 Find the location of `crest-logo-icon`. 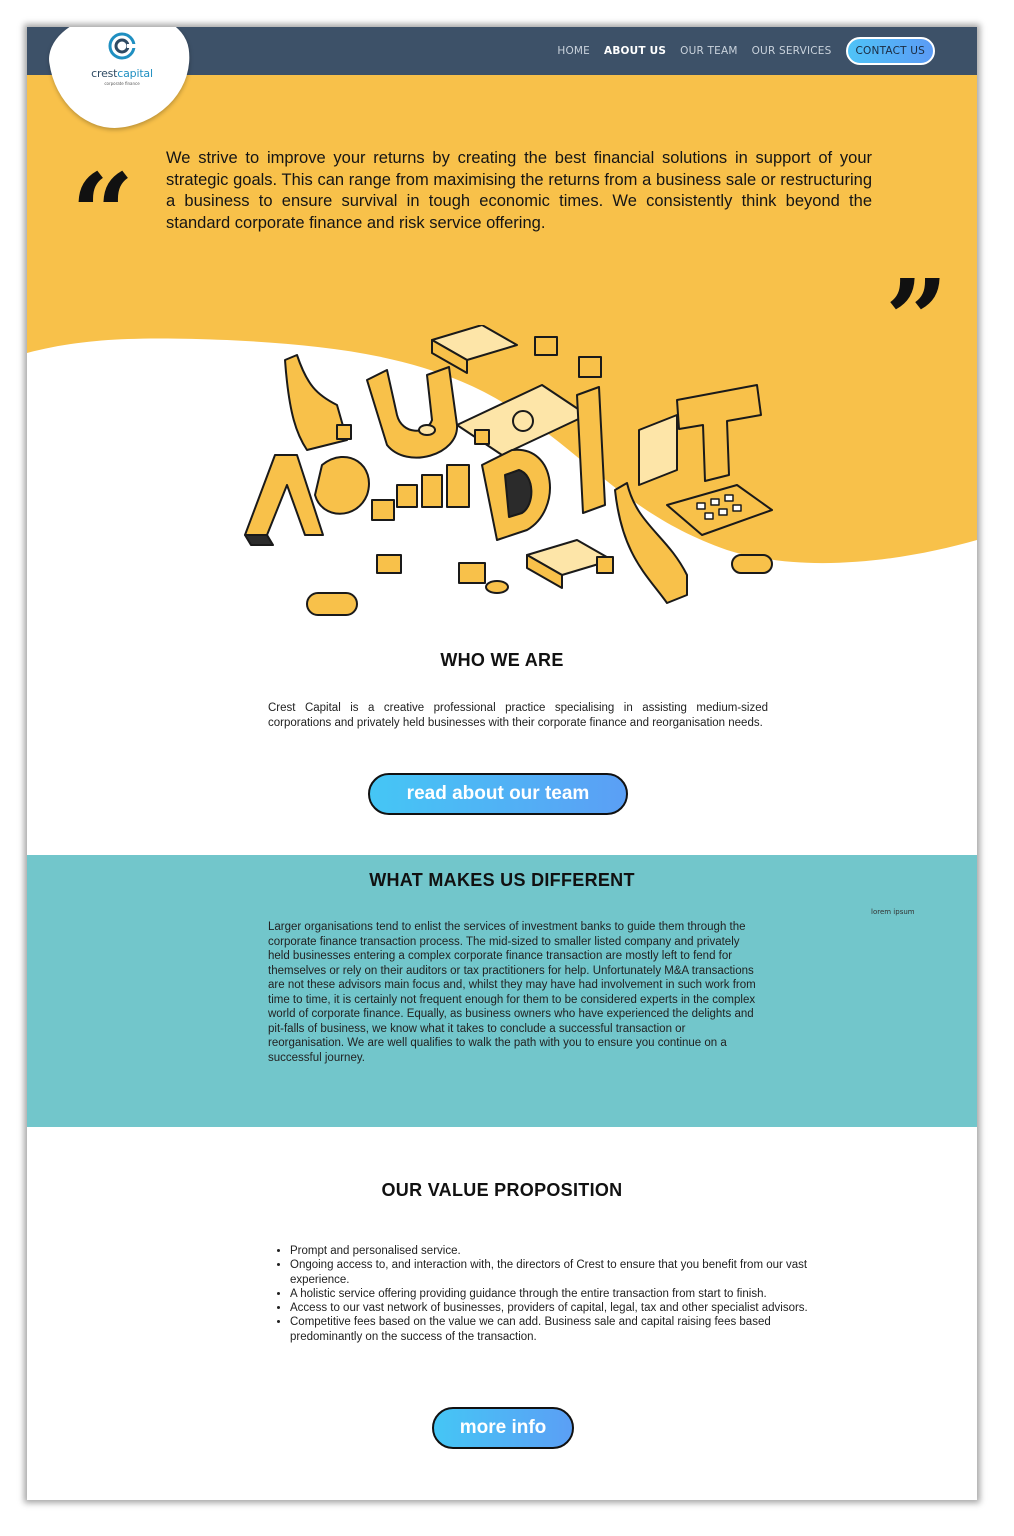

crest-logo-icon is located at coordinates (122, 46).